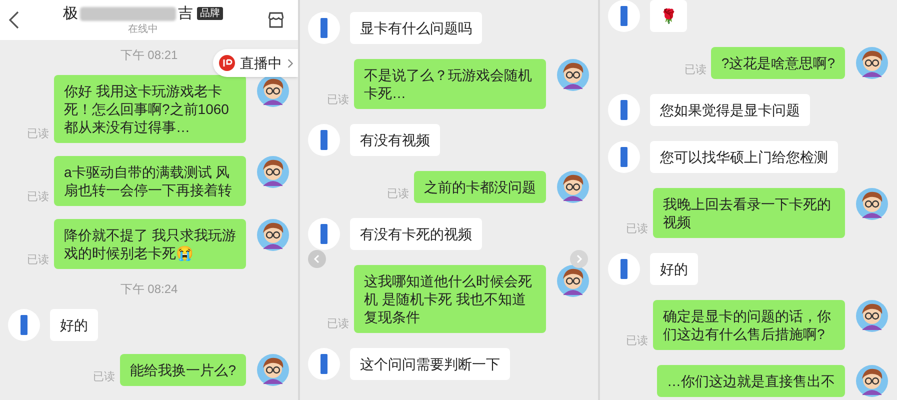 This screenshot has width=897, height=400. Describe the element at coordinates (749, 213) in the screenshot. I see `sent-message: 我晚上回去看录一下卡死的视频` at that location.